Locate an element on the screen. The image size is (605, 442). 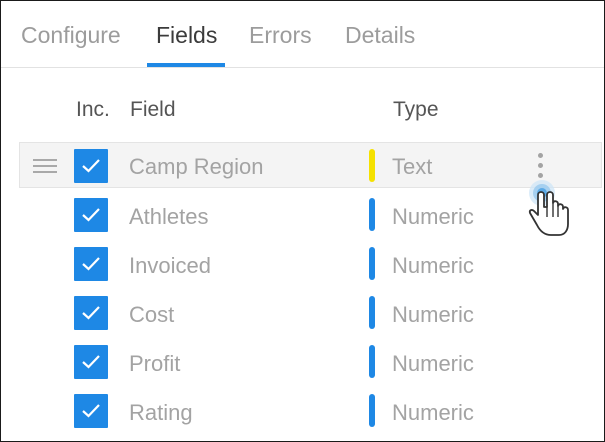
field-type-cost: Numeric is located at coordinates (433, 314).